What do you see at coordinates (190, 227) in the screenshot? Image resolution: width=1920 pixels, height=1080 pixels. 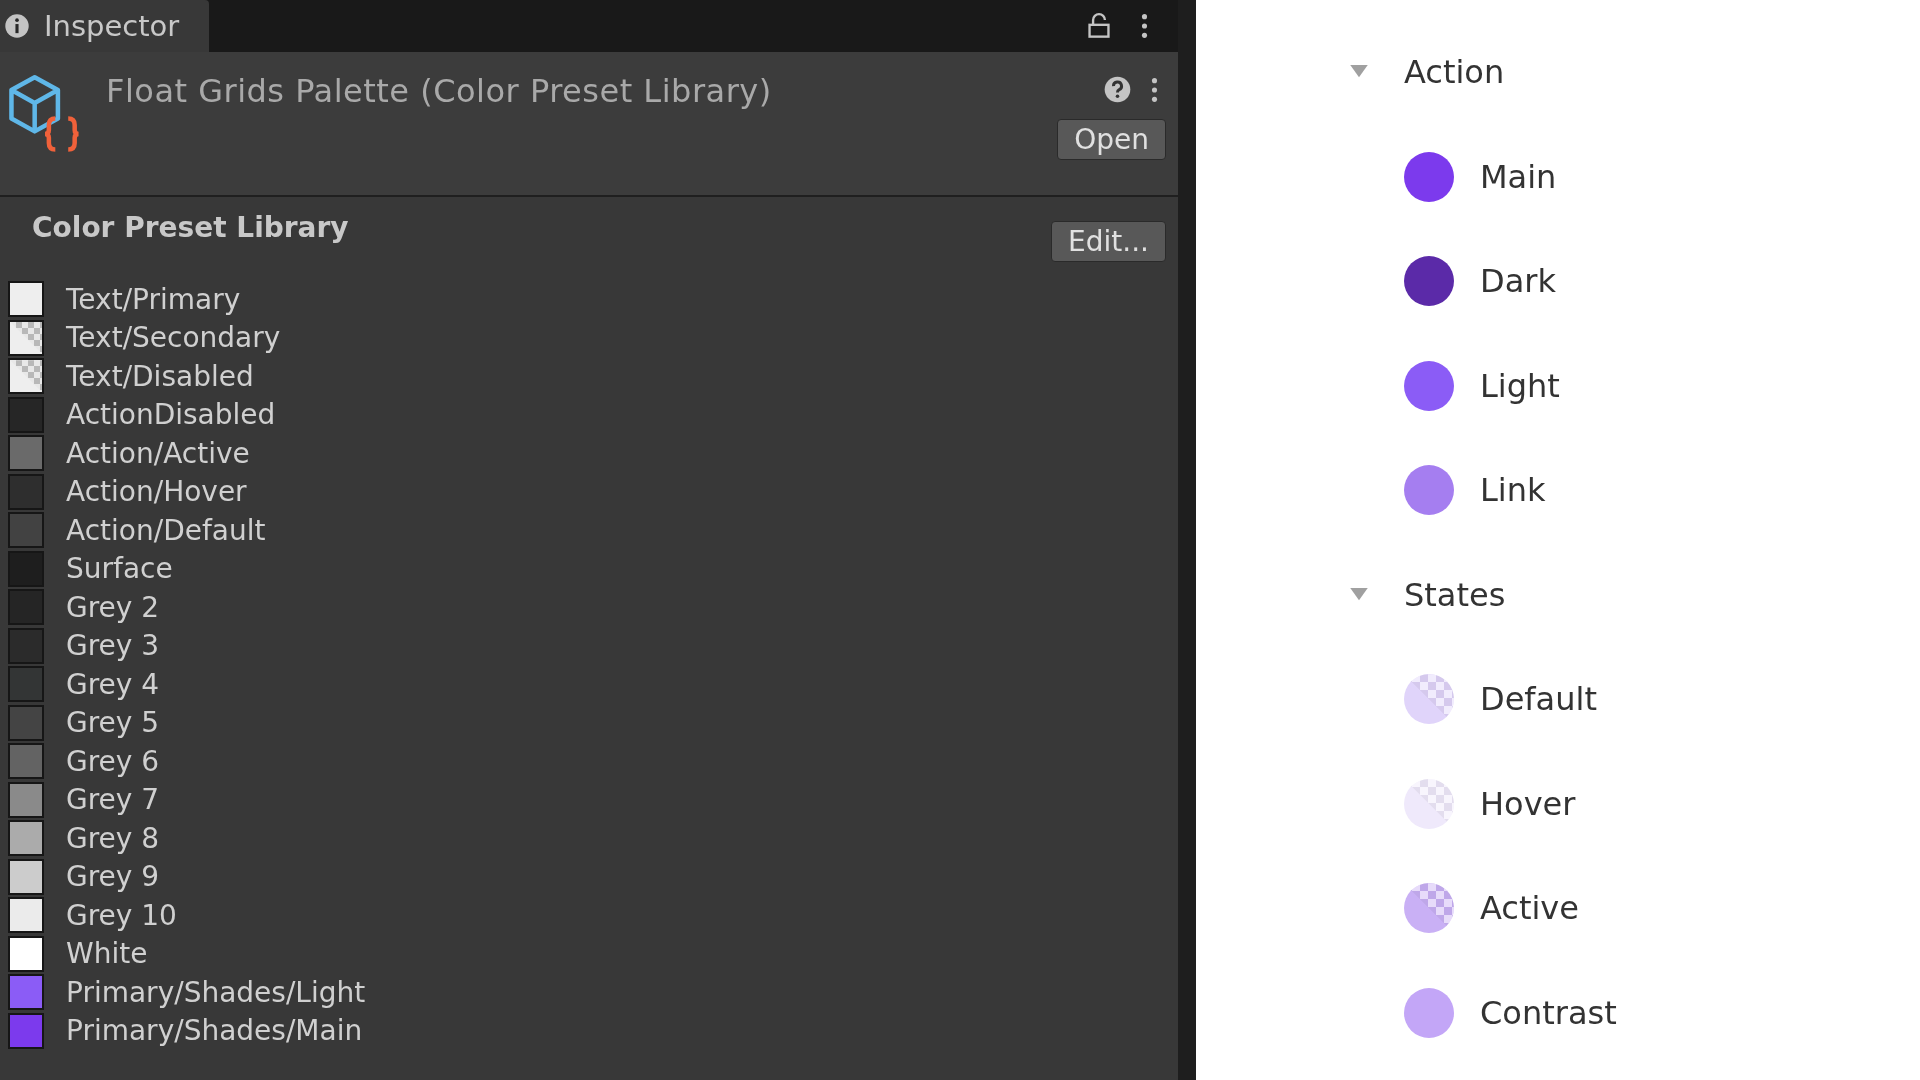 I see `section-heading: Color Preset Library` at bounding box center [190, 227].